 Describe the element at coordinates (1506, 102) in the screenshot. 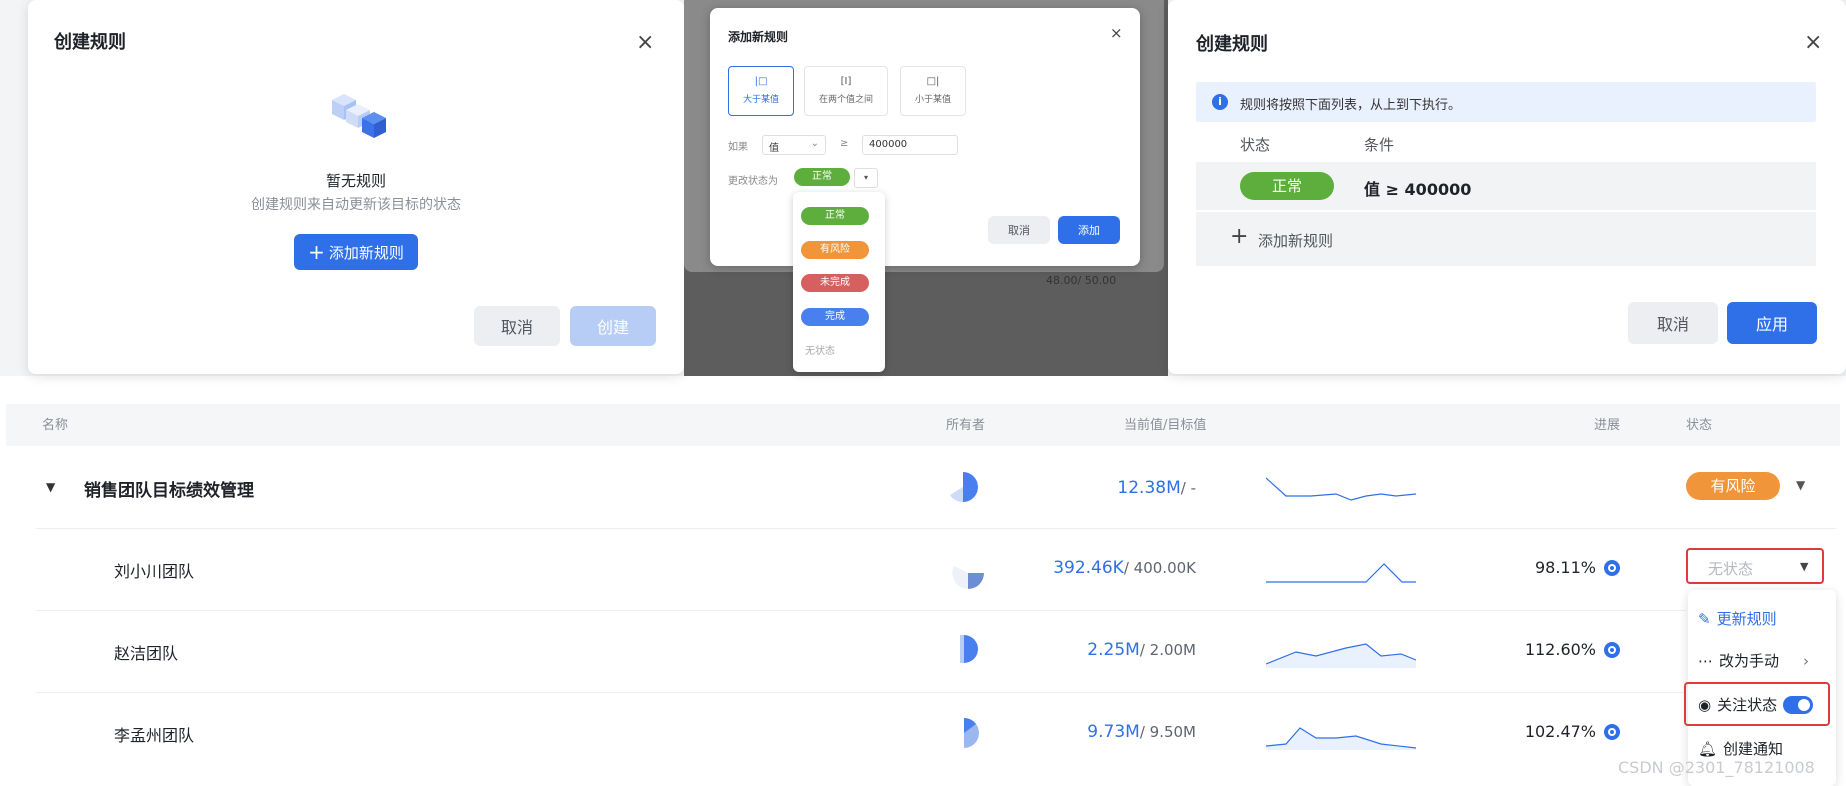

I see `info-banner: i 规则将按照下面列表，从上到下执行。` at that location.